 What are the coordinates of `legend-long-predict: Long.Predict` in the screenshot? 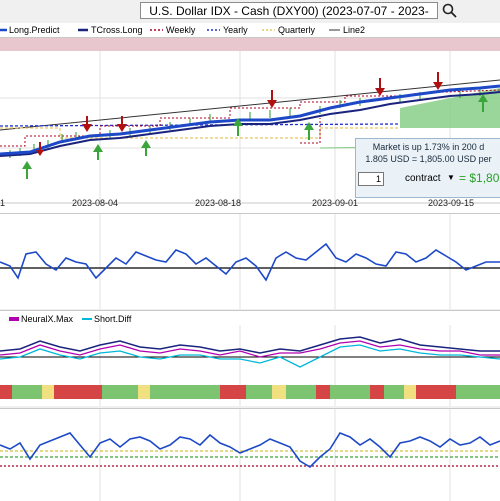 It's located at (34, 30).